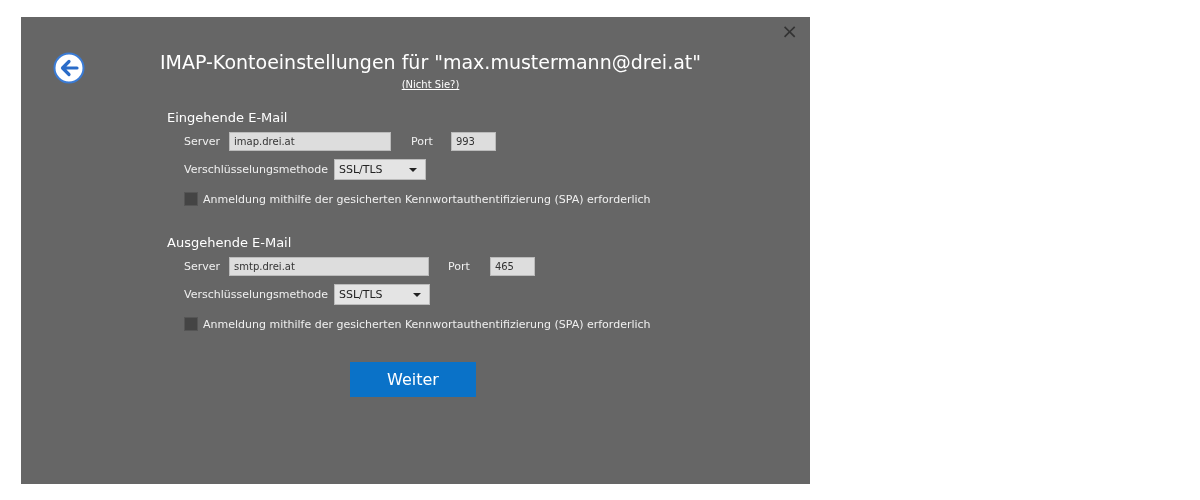 The height and width of the screenshot is (500, 1200). What do you see at coordinates (329, 266) in the screenshot?
I see `server-field: smtp.drei.at` at bounding box center [329, 266].